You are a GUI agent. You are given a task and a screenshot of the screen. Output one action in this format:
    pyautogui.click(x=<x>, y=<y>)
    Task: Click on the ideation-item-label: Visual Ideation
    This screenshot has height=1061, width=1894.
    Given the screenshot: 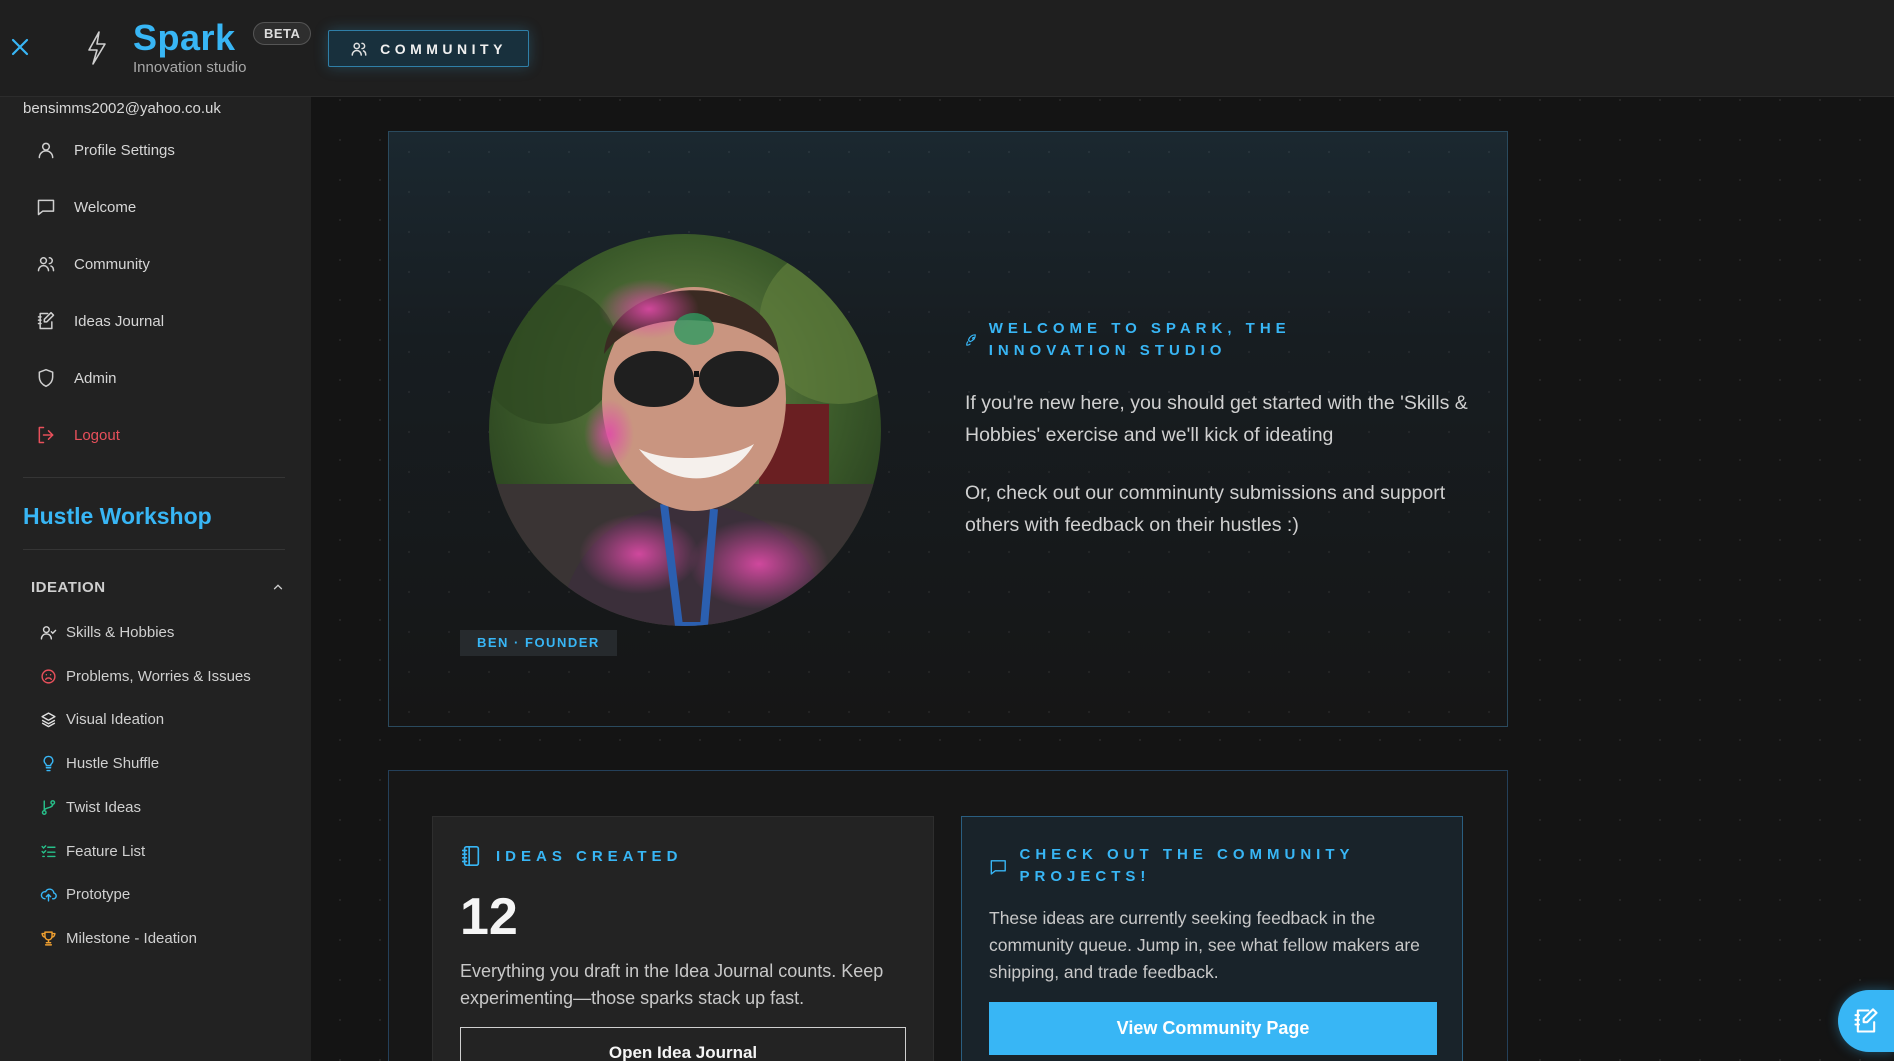 What is the action you would take?
    pyautogui.click(x=115, y=719)
    